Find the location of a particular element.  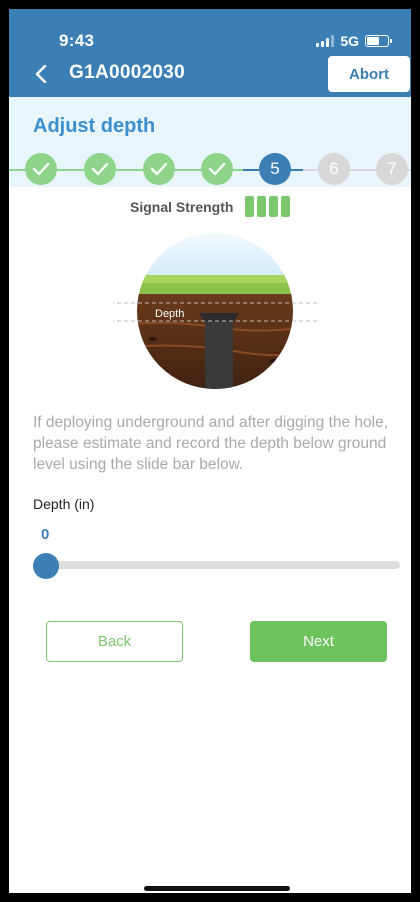

cell-signal-icon is located at coordinates (325, 41).